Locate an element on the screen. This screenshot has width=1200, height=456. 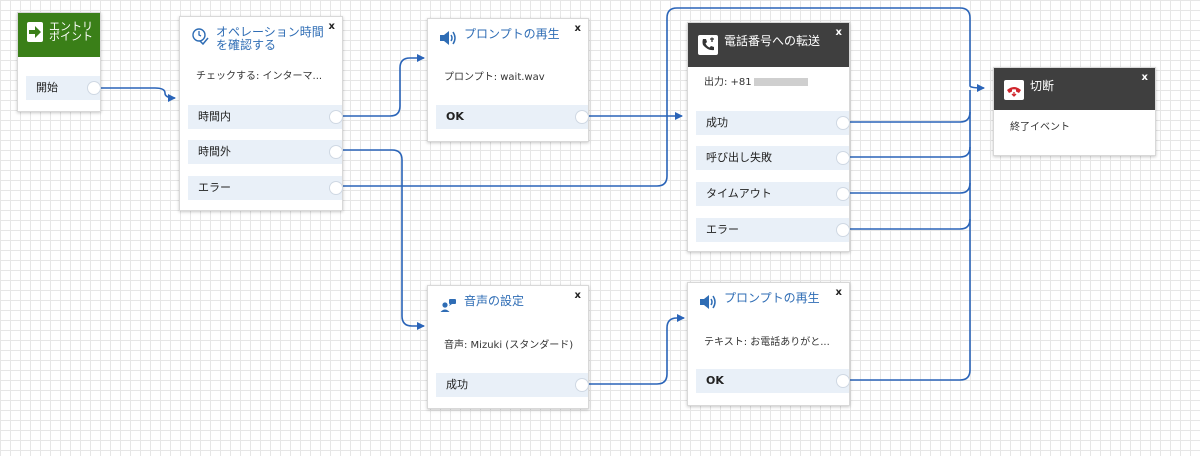
branch-hours-error-label: エラー is located at coordinates (214, 187).